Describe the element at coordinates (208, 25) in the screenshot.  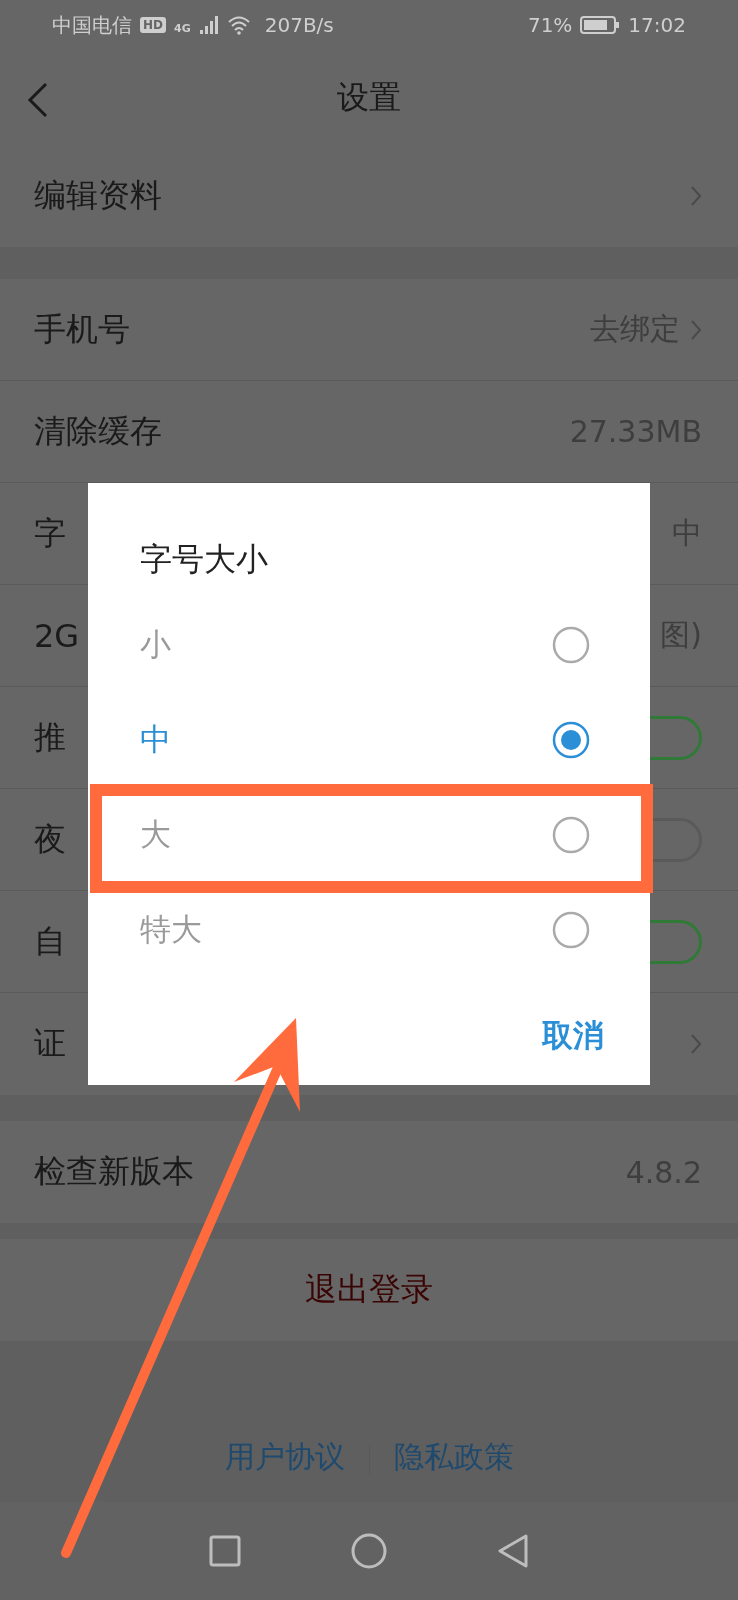
I see `signal-icon` at that location.